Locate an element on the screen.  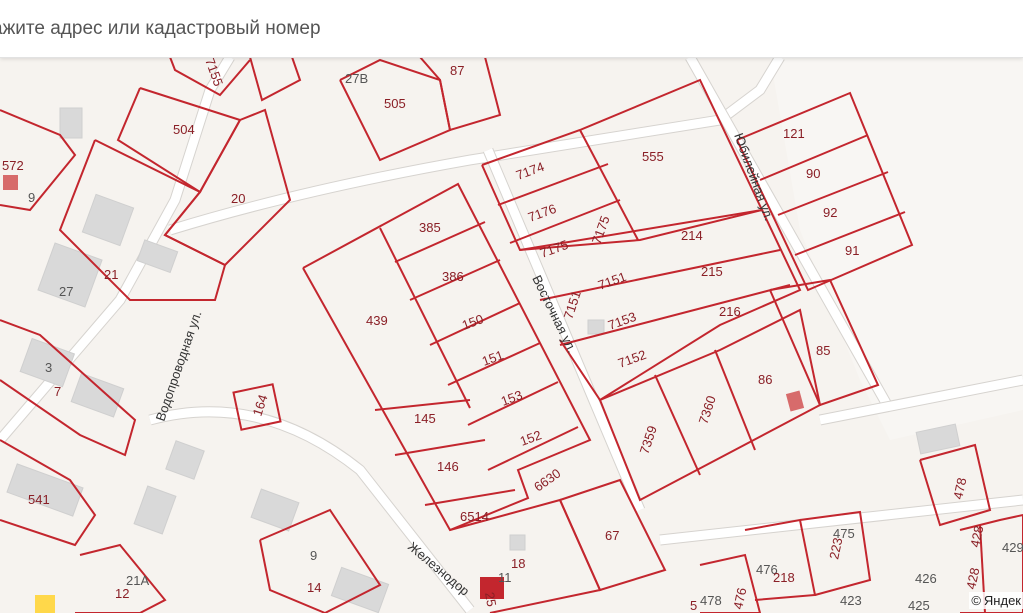
plot-label: 121 is located at coordinates (794, 133).